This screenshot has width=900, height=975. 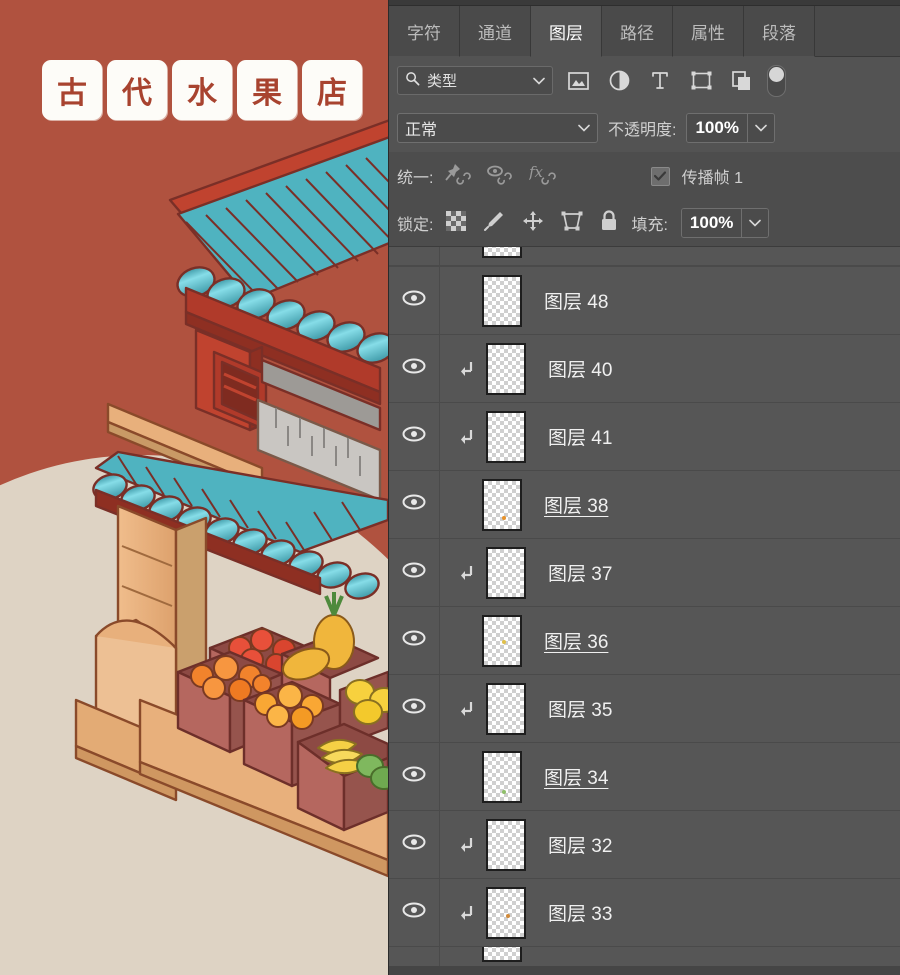 I want to click on table-row: 图层 35, so click(x=644, y=709).